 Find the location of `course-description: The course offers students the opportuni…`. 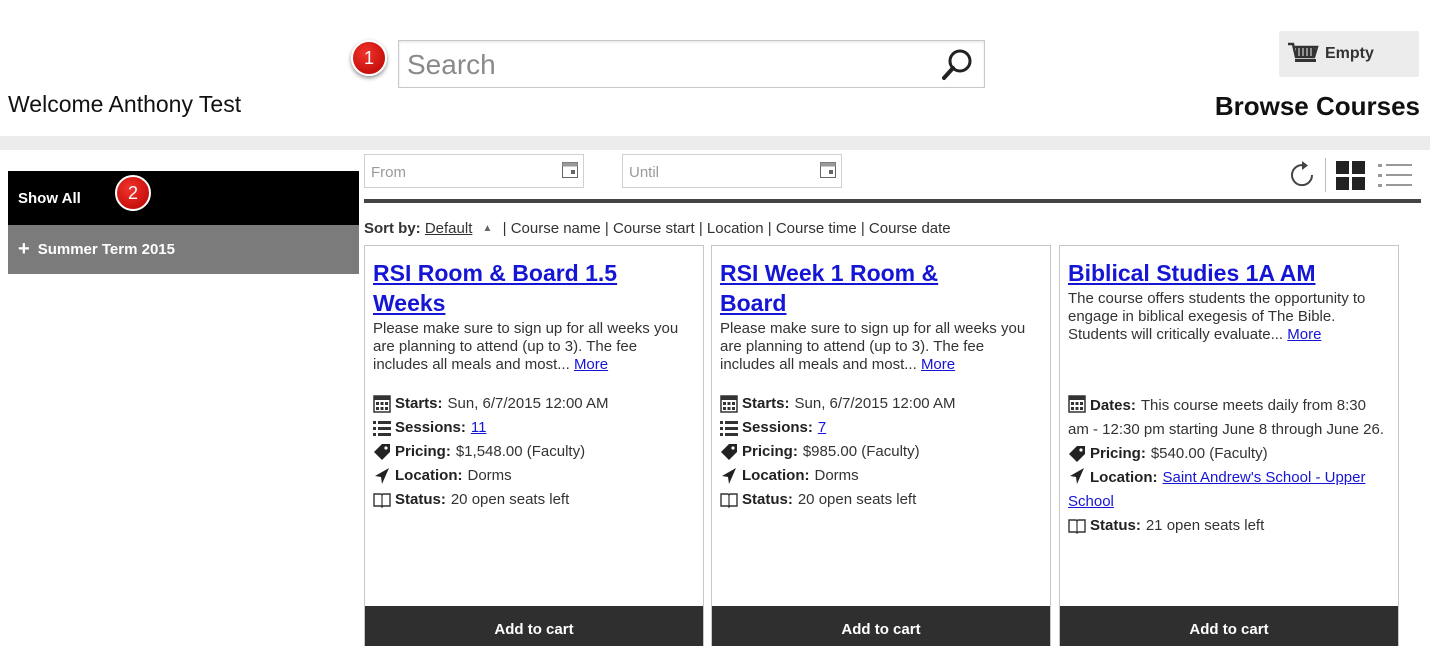

course-description: The course offers students the opportuni… is located at coordinates (1229, 338).